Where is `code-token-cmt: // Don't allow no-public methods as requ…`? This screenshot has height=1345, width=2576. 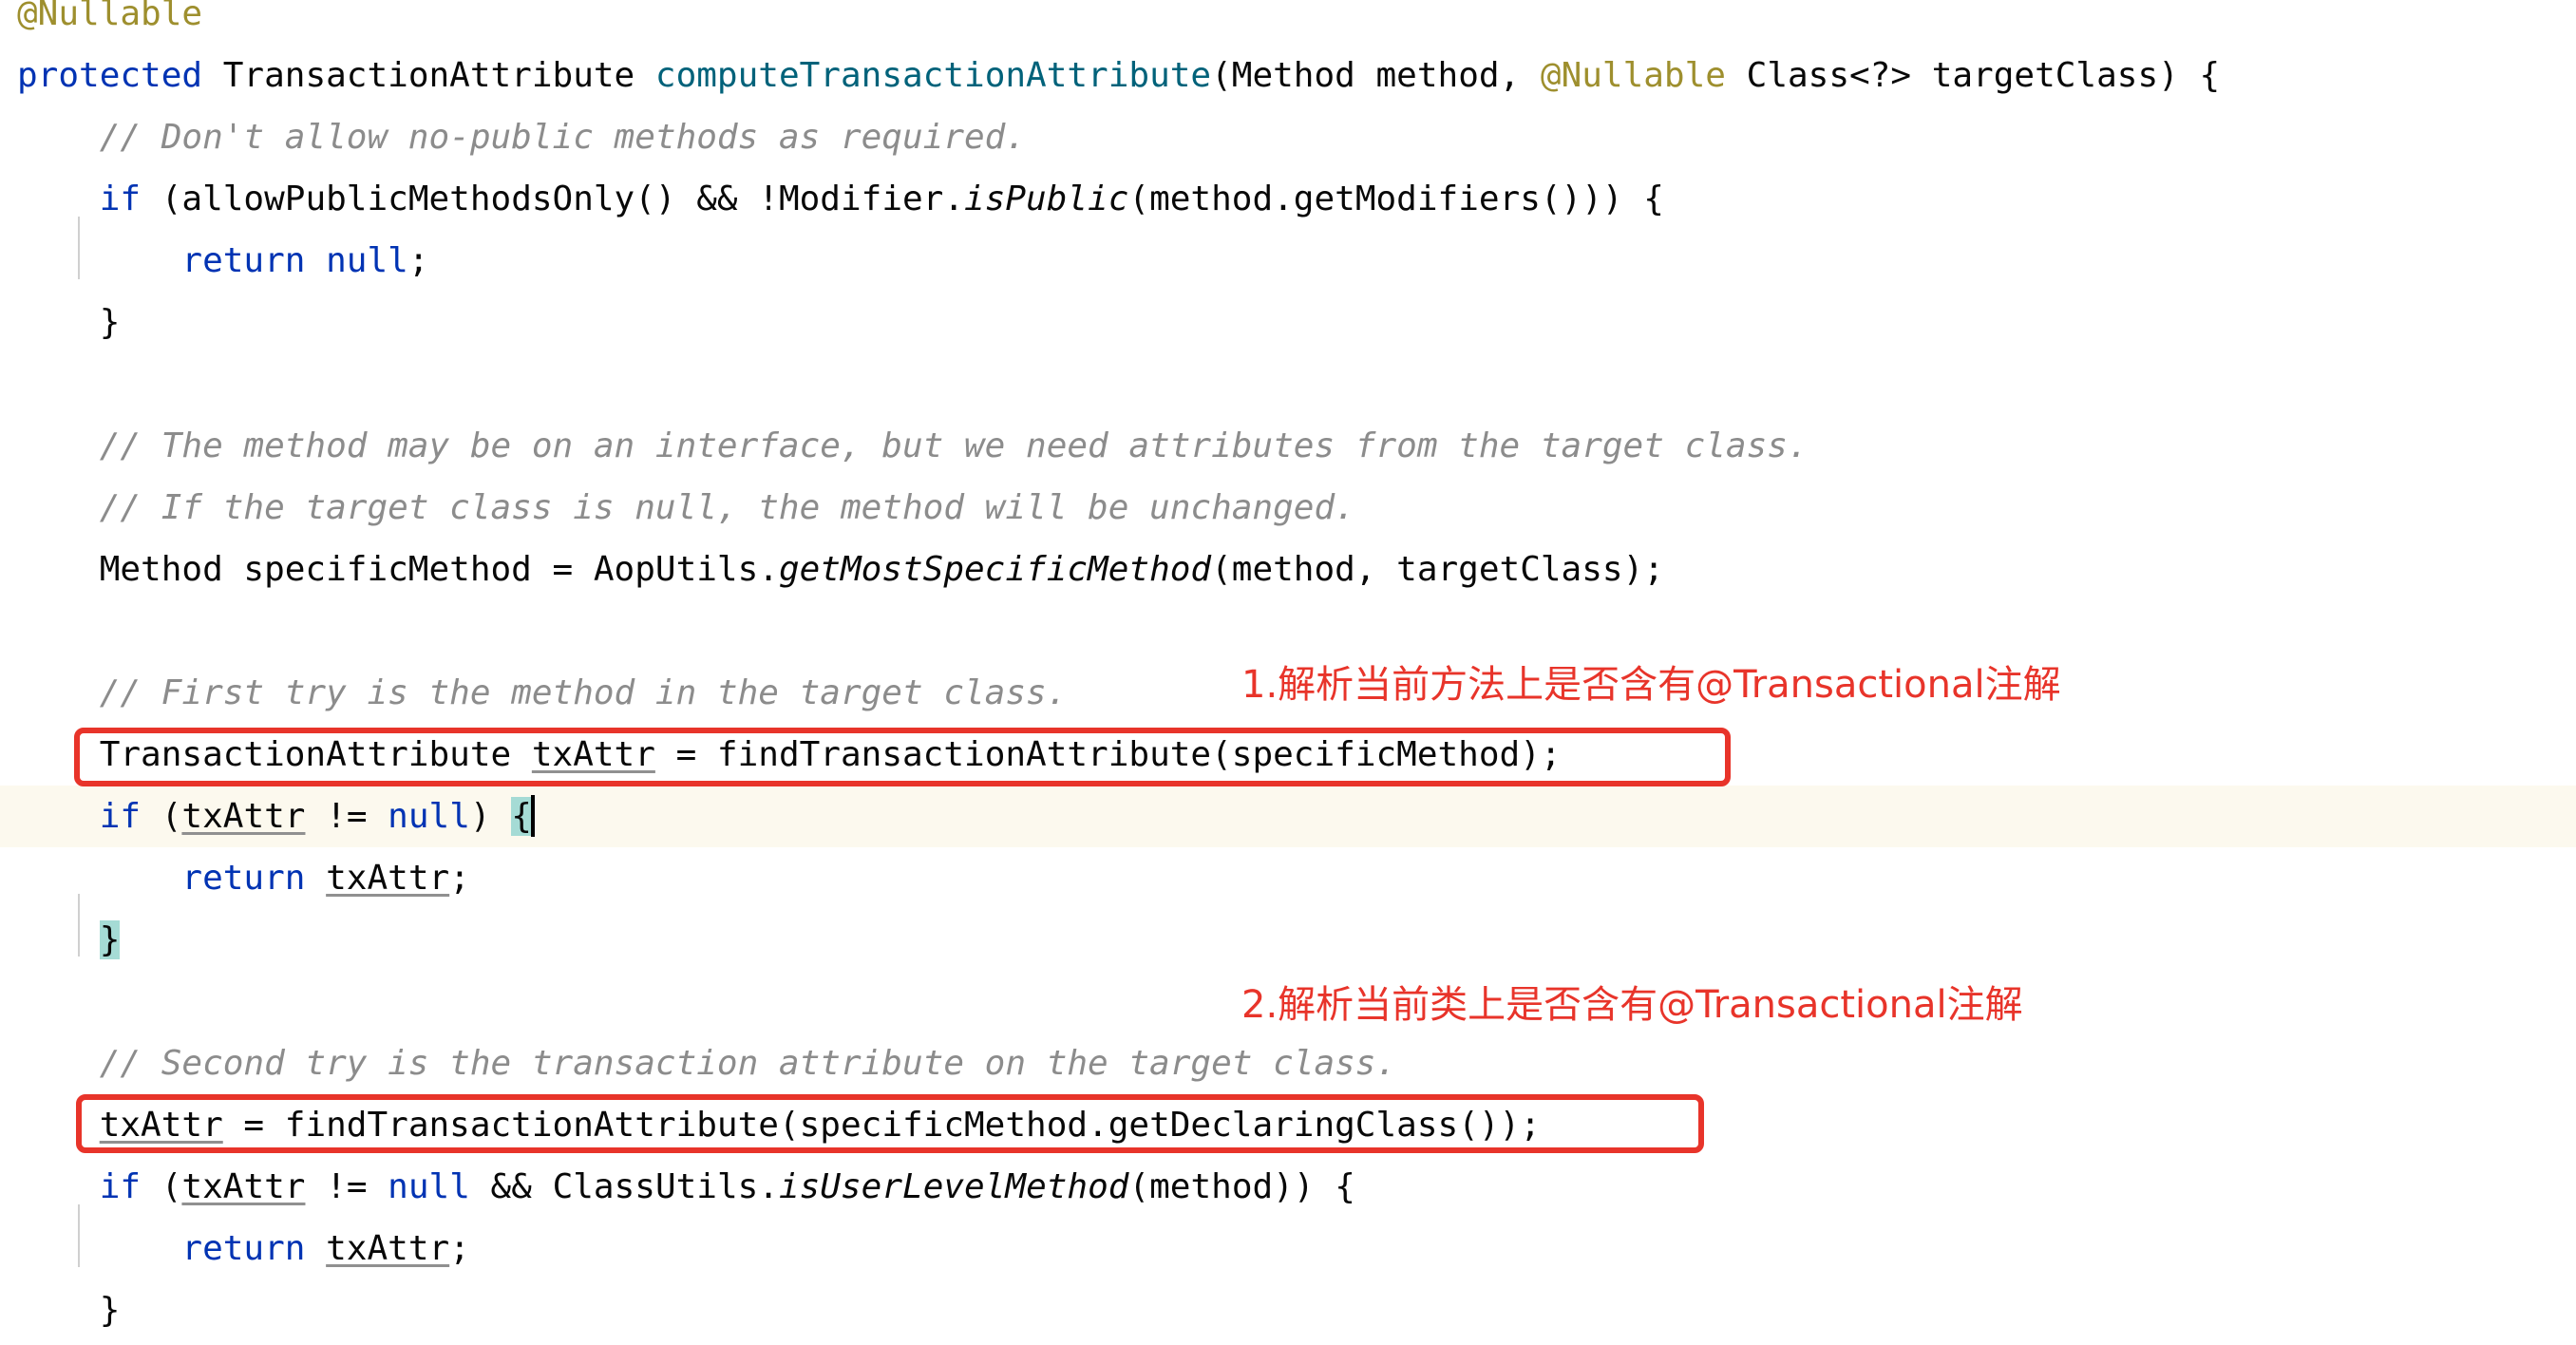
code-token-cmt: // Don't allow no-public methods as requ… is located at coordinates (522, 137).